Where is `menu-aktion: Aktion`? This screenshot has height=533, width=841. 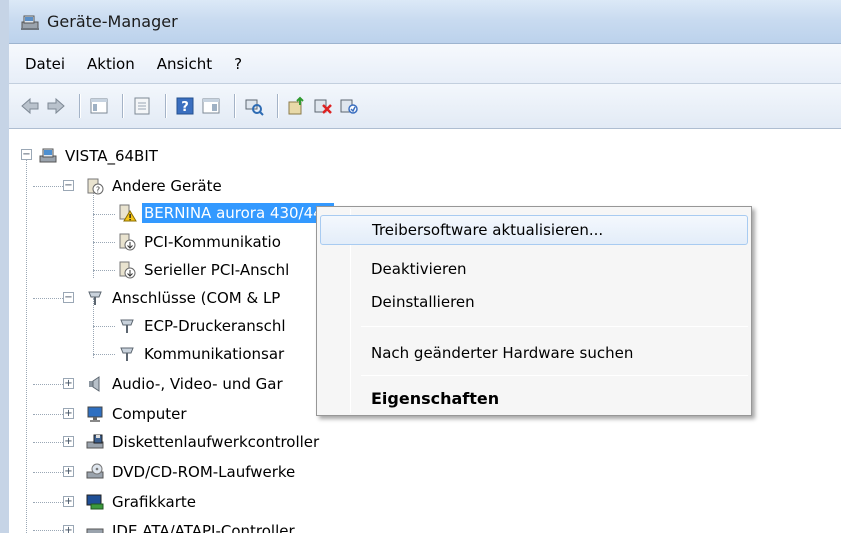
menu-aktion: Aktion is located at coordinates (111, 64).